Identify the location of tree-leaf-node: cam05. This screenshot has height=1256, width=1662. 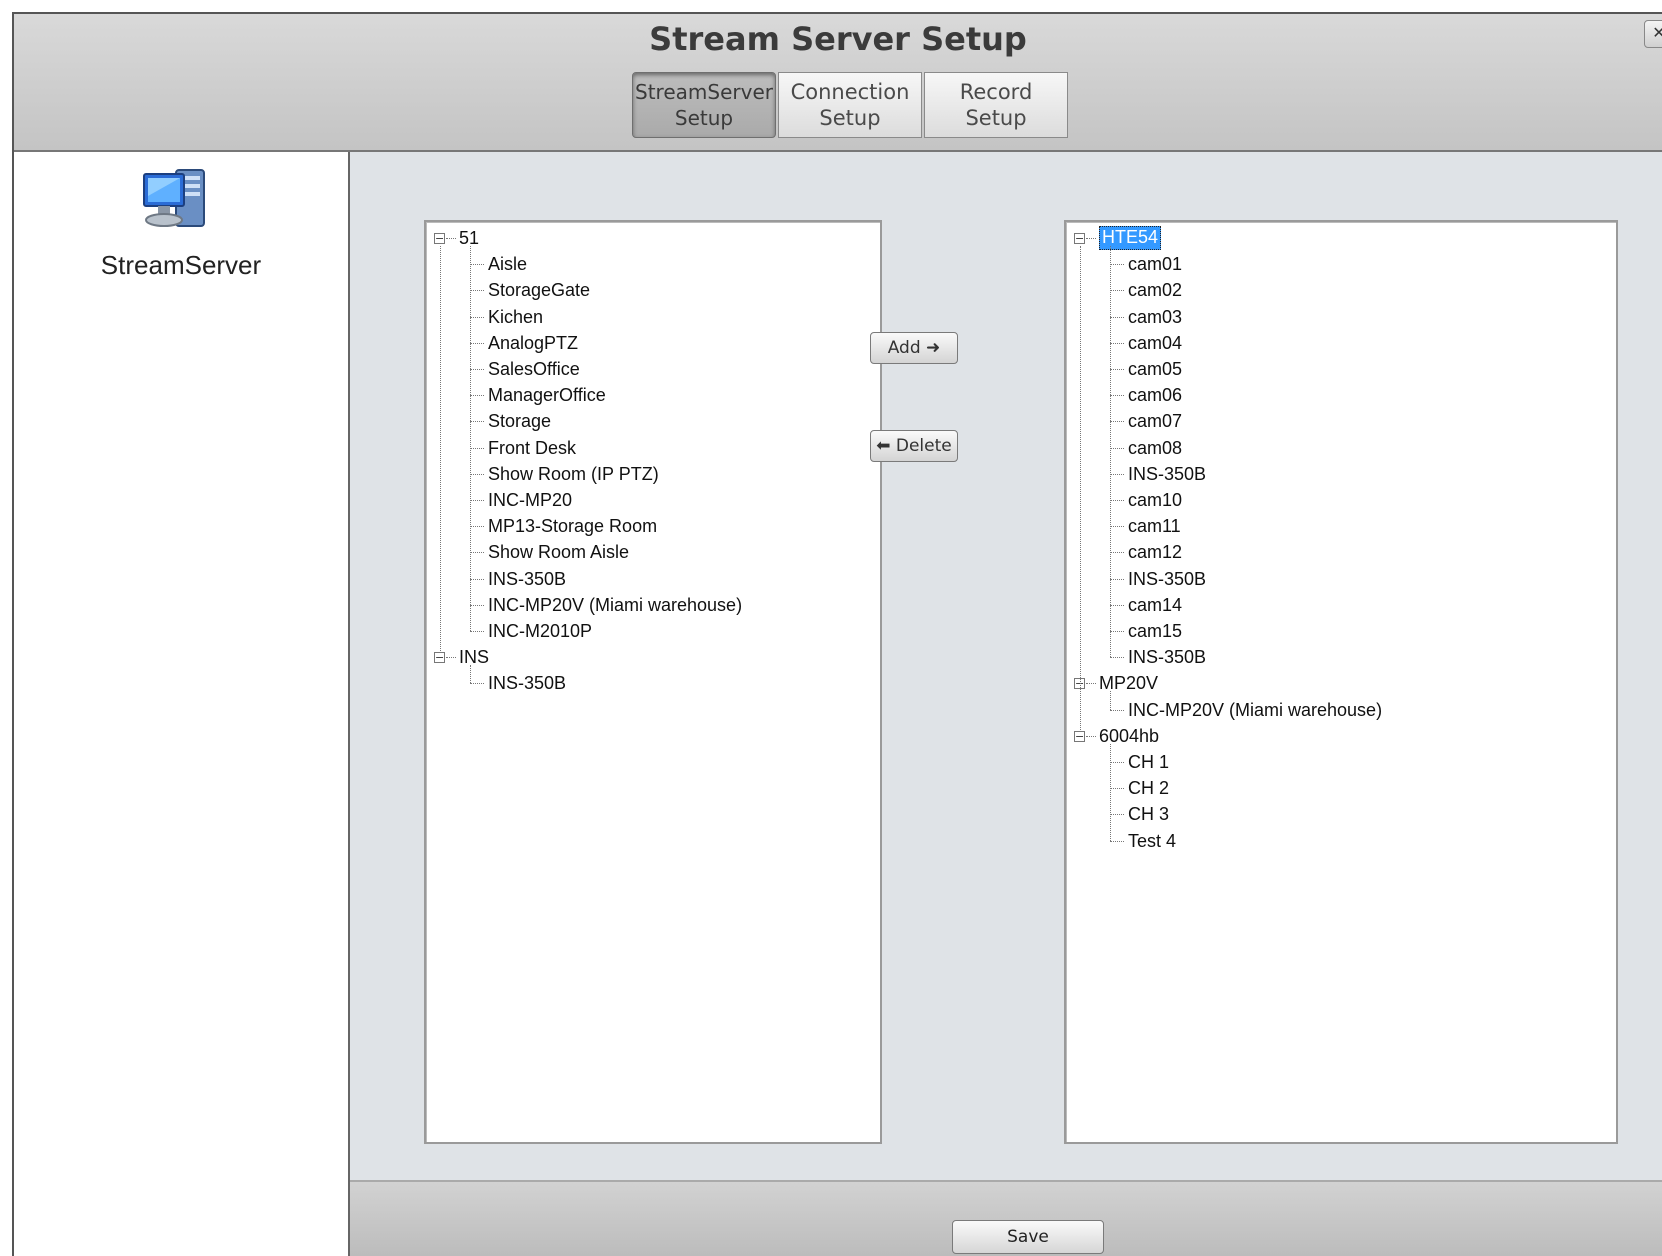
(1155, 369).